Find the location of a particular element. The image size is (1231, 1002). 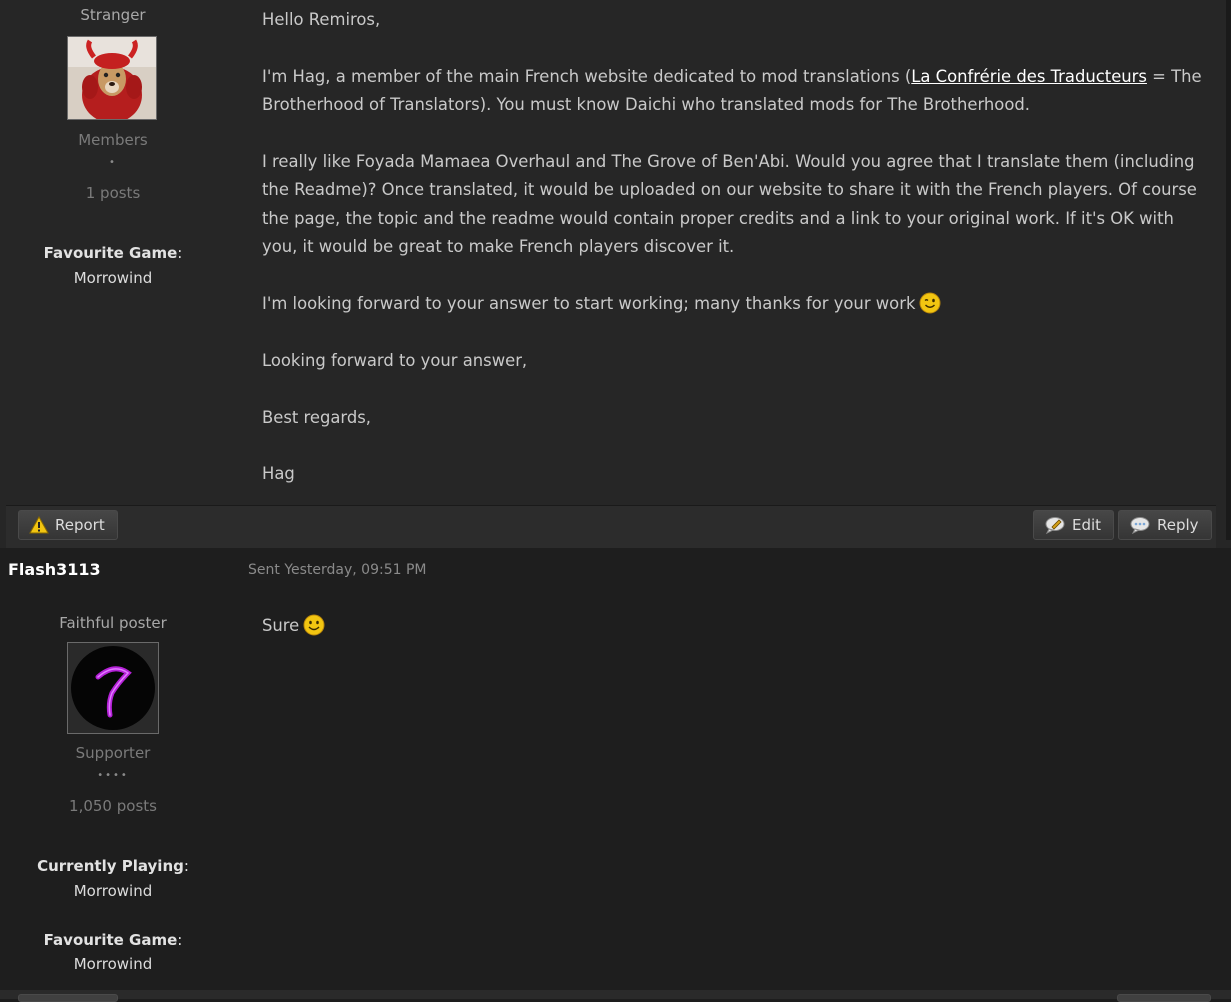

post-2-content: Sure is located at coordinates (732, 640).